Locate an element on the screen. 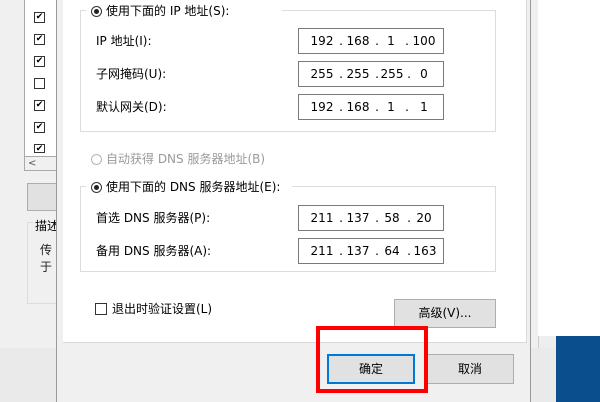 The image size is (600, 402). use-following-dns-label: 使用下面的 DNS 服务器地址(E): is located at coordinates (193, 187).